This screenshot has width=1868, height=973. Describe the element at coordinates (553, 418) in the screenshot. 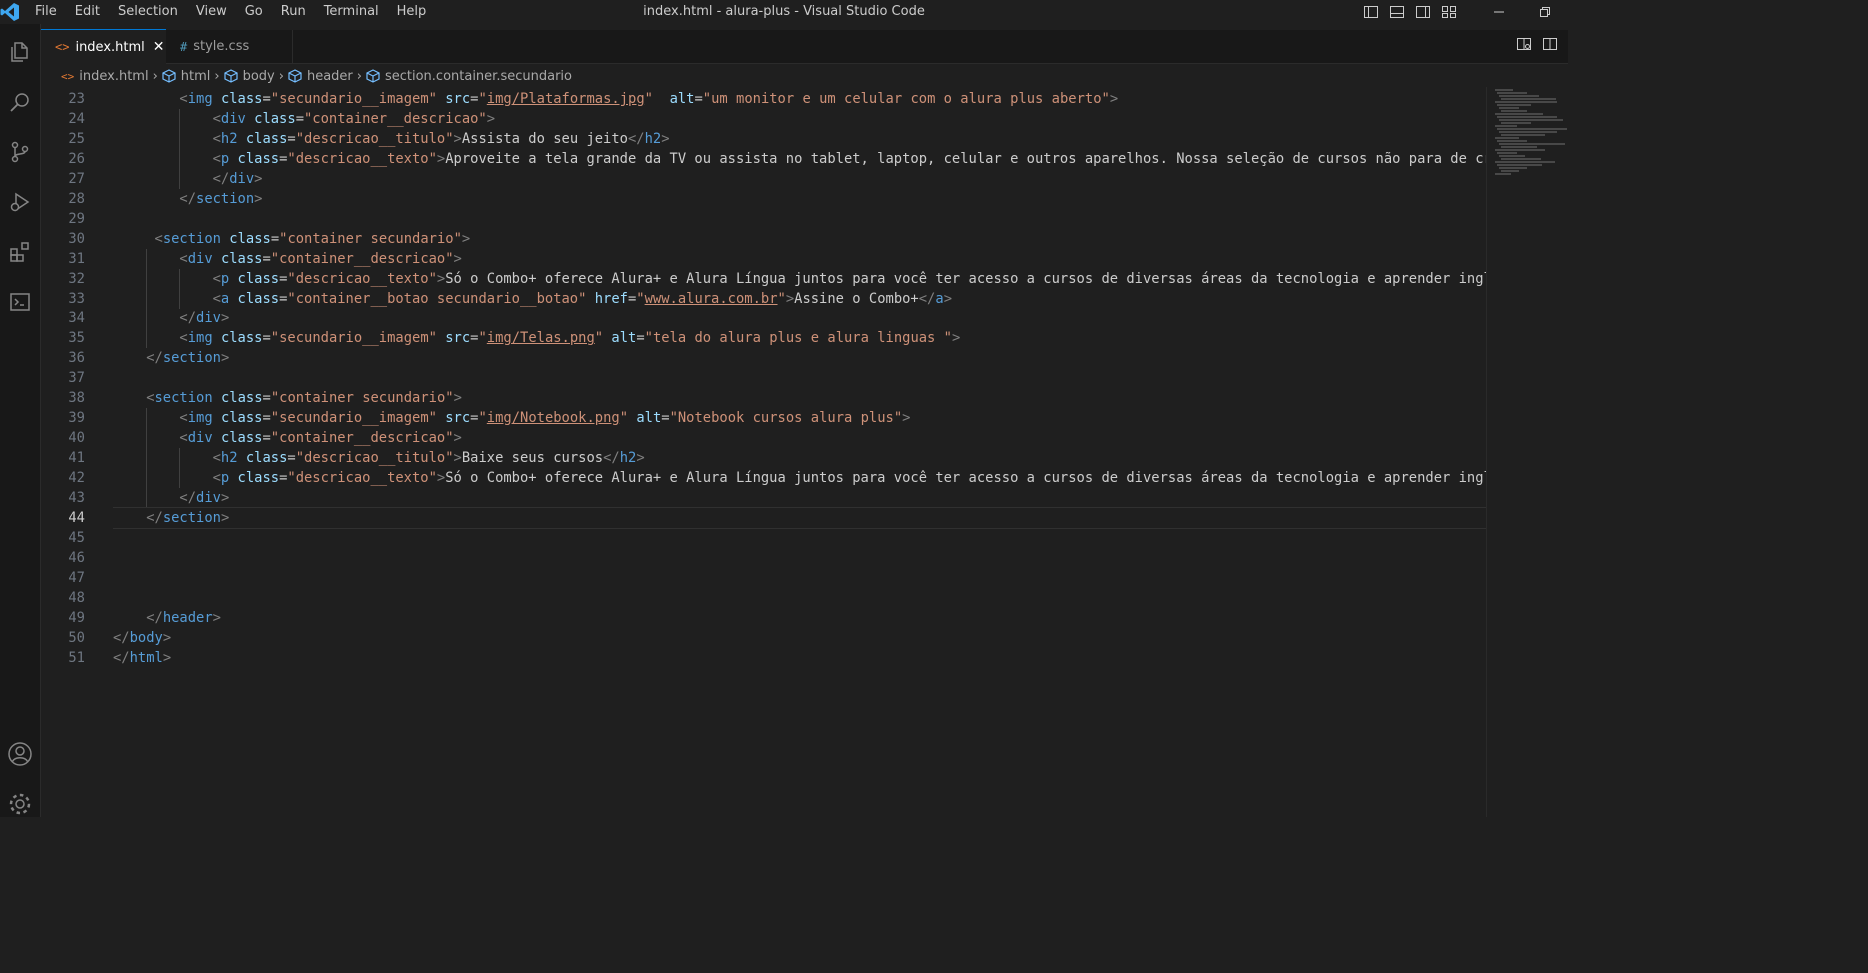

I see `token-link: img/Notebook.png` at that location.